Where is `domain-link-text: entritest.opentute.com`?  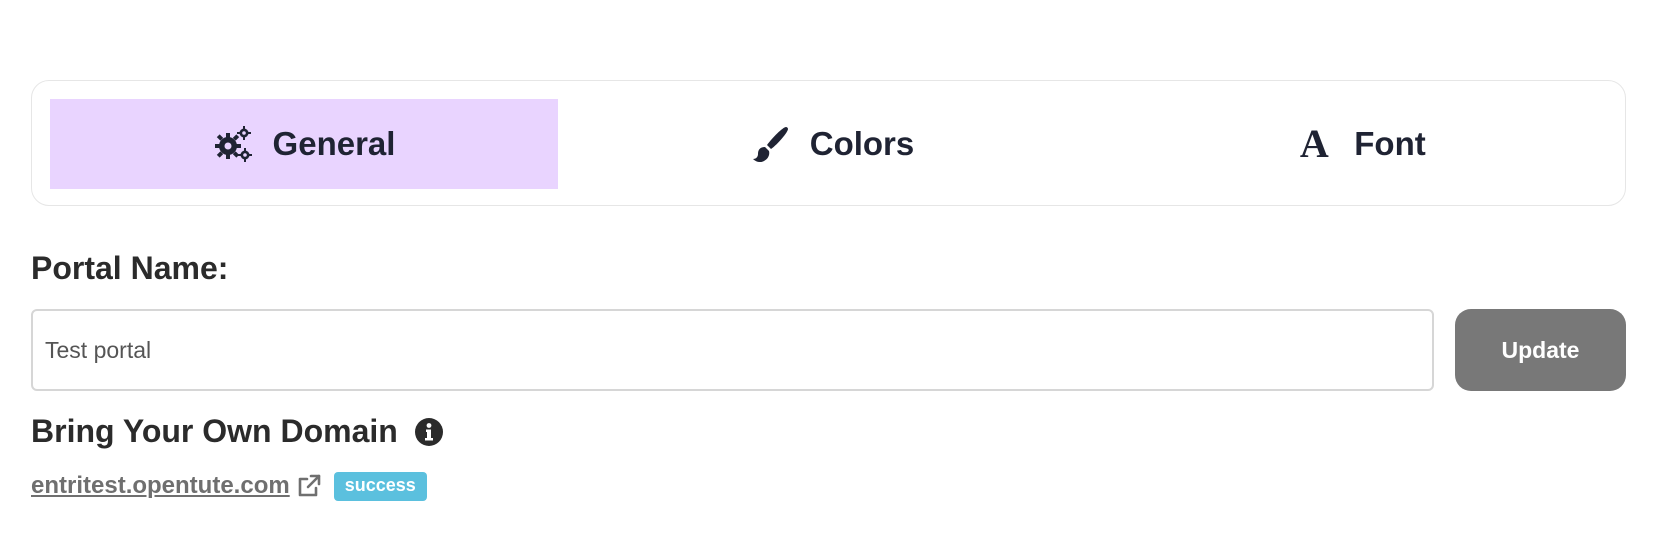
domain-link-text: entritest.opentute.com is located at coordinates (160, 486).